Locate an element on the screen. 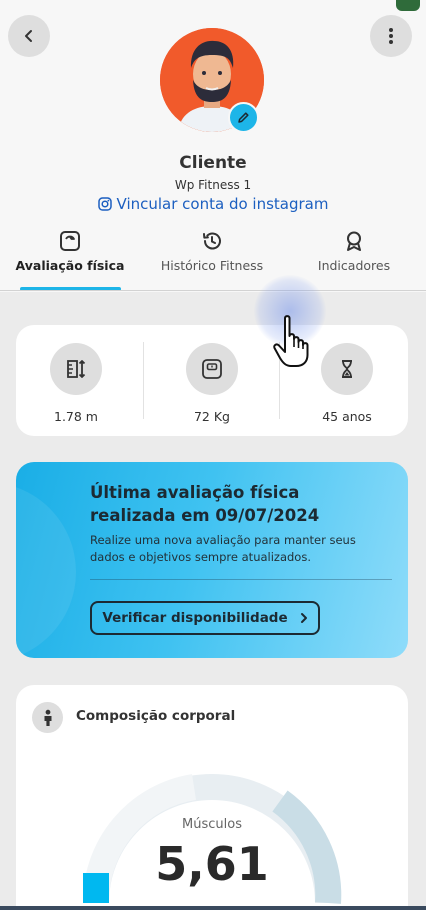  more-options-button is located at coordinates (391, 36).